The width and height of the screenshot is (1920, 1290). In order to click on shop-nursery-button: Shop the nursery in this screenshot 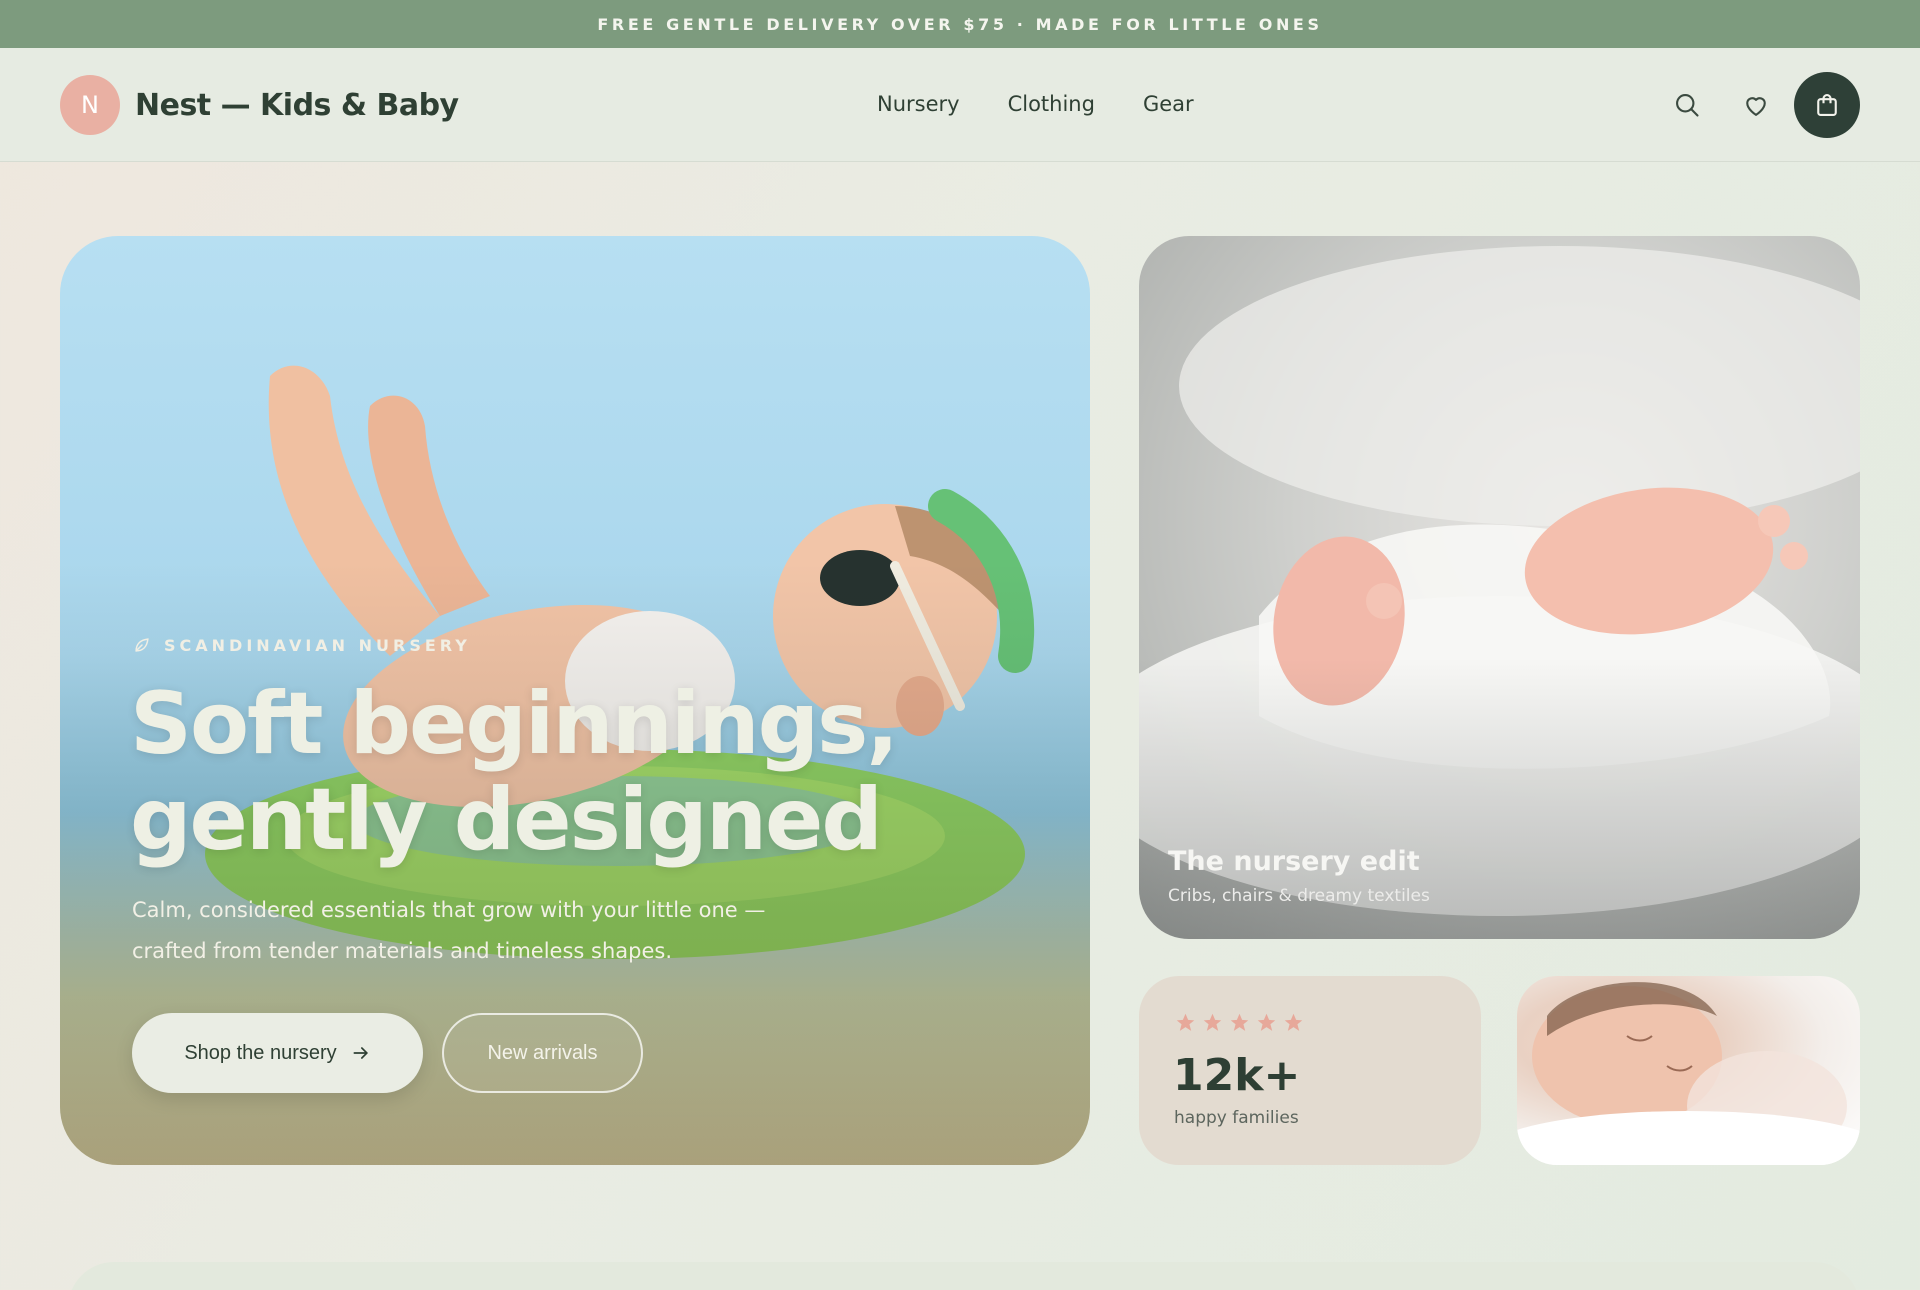, I will do `click(277, 1053)`.